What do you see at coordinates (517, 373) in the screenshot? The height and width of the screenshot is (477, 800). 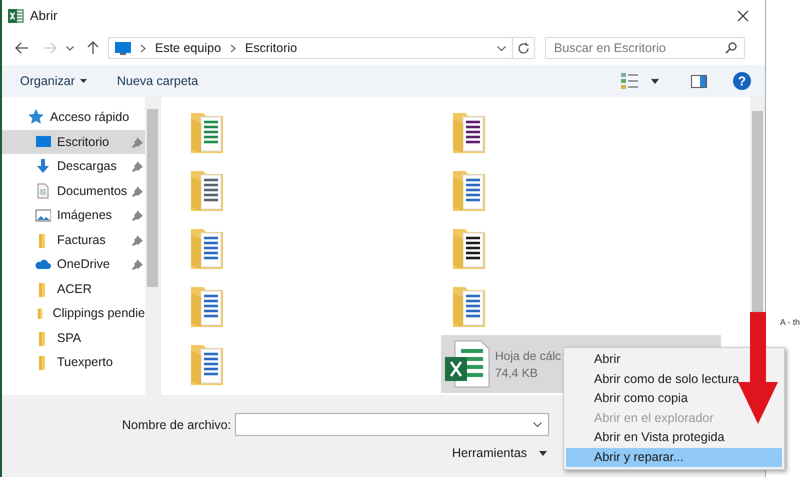 I see `file-size: 74,4 KB` at bounding box center [517, 373].